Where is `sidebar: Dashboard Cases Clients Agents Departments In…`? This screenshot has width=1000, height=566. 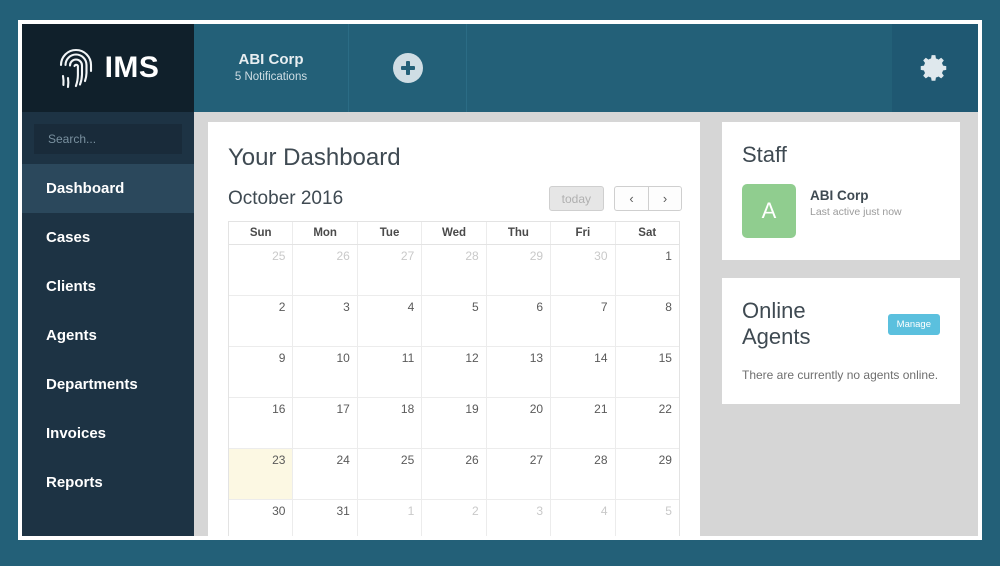
sidebar: Dashboard Cases Clients Agents Departments In… is located at coordinates (108, 324).